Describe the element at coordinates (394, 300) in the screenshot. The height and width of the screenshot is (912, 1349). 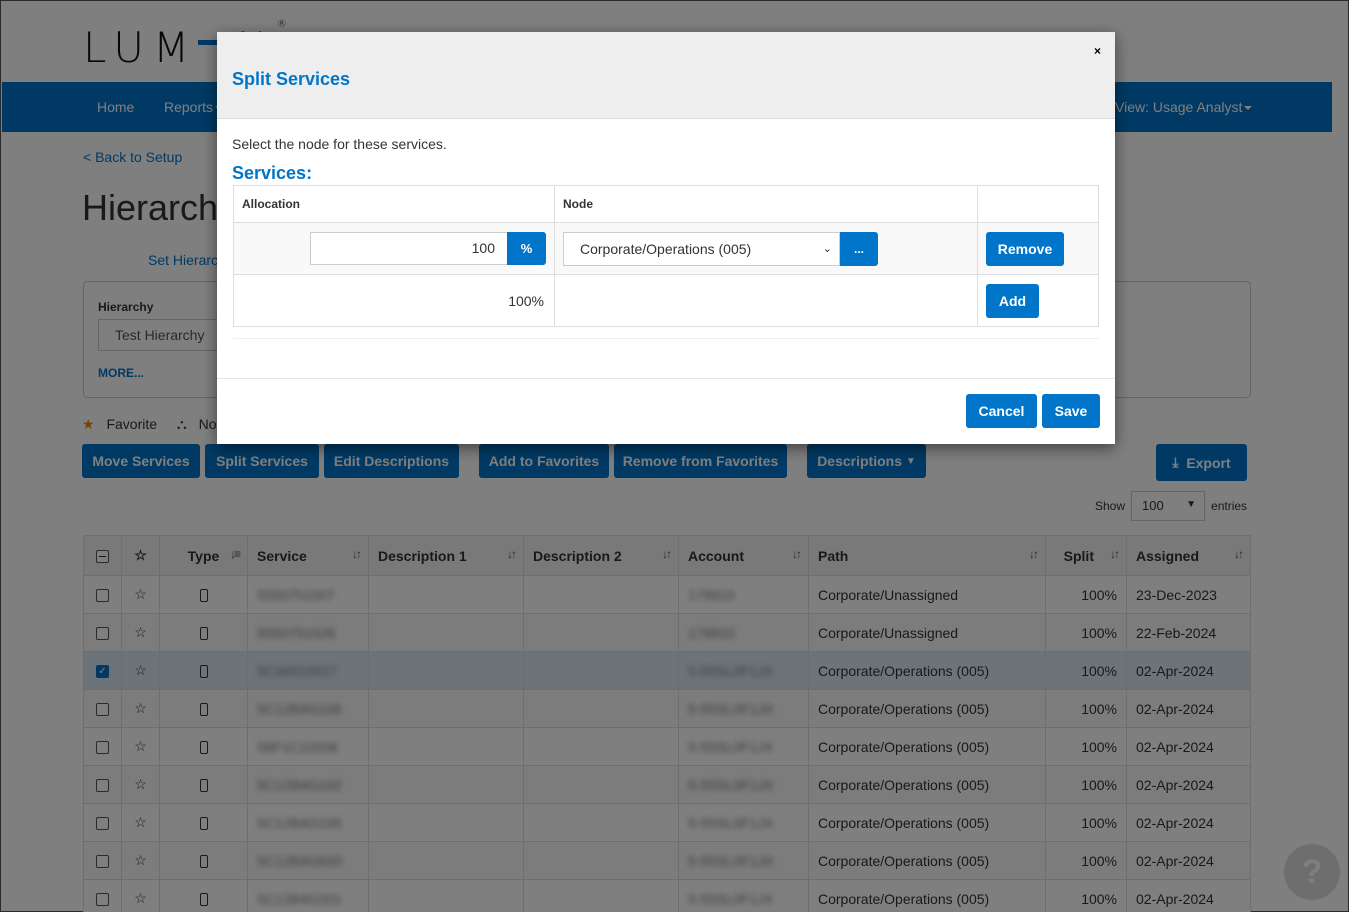
I see `allocation-total: 100%` at that location.